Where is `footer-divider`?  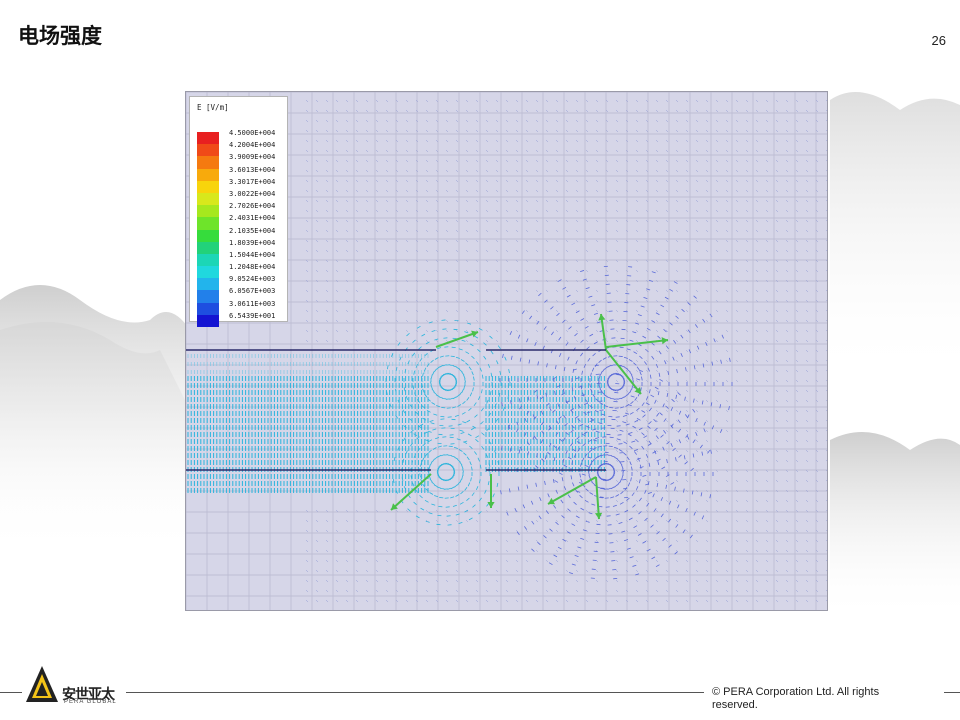 footer-divider is located at coordinates (415, 692).